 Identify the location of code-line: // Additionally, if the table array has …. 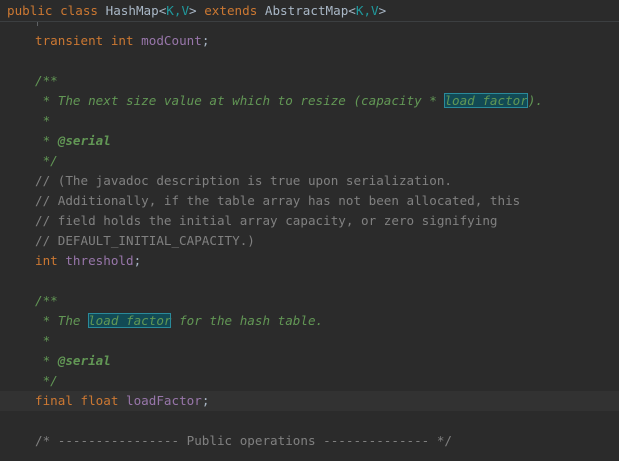
(309, 201).